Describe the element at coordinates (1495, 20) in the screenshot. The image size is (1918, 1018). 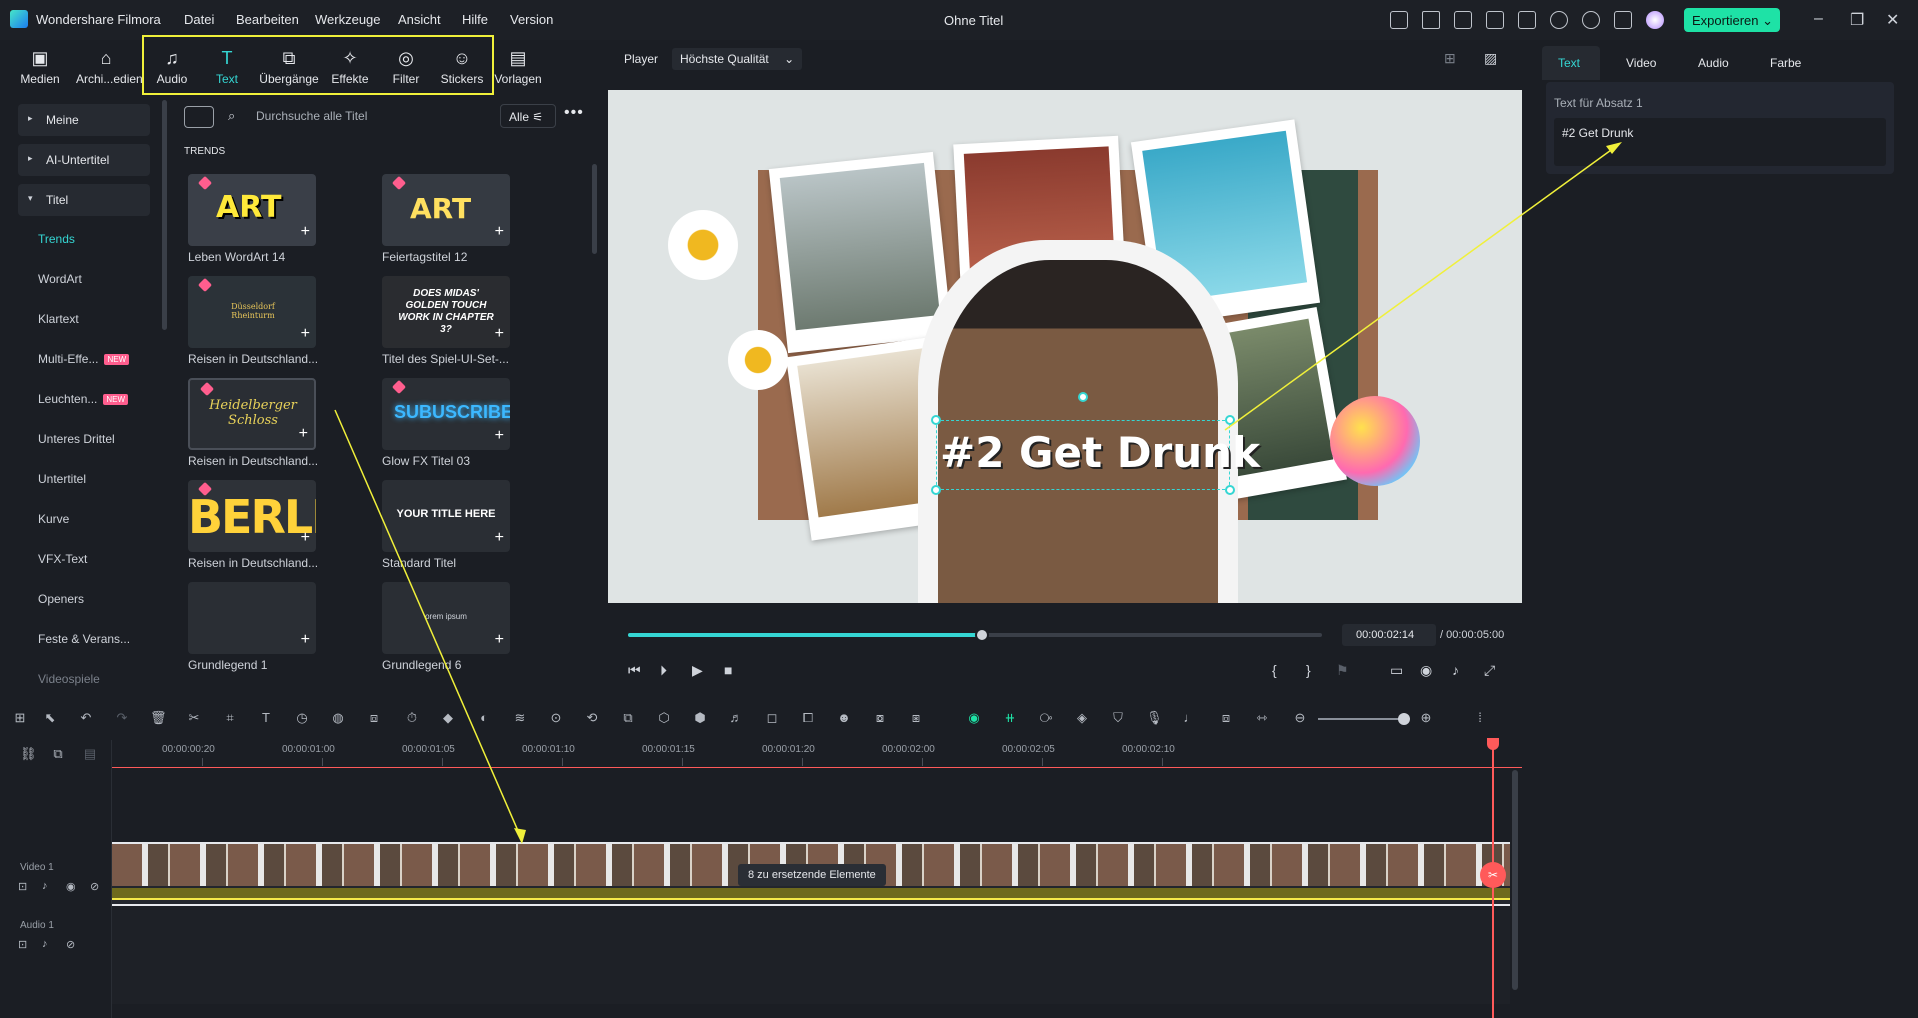
I see `layout-icon` at that location.